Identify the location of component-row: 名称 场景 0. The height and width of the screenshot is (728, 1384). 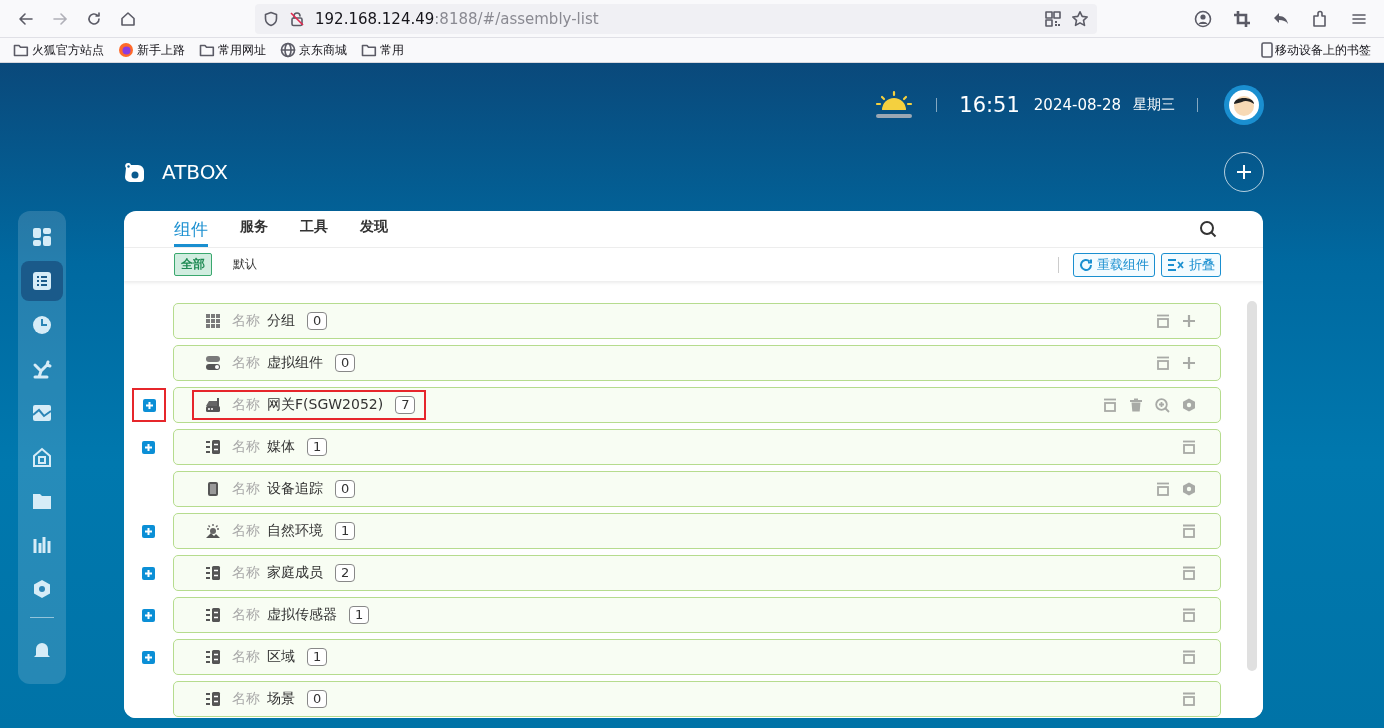
(697, 699).